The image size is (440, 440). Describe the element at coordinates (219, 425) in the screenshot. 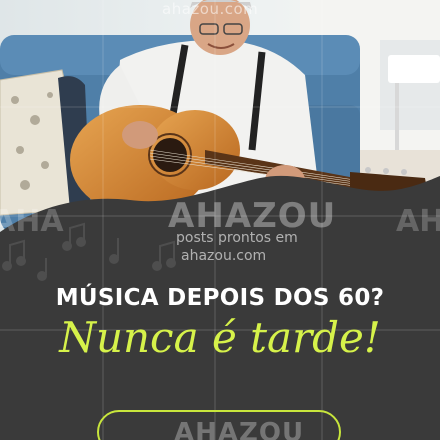

I see `cta-outline-button` at that location.